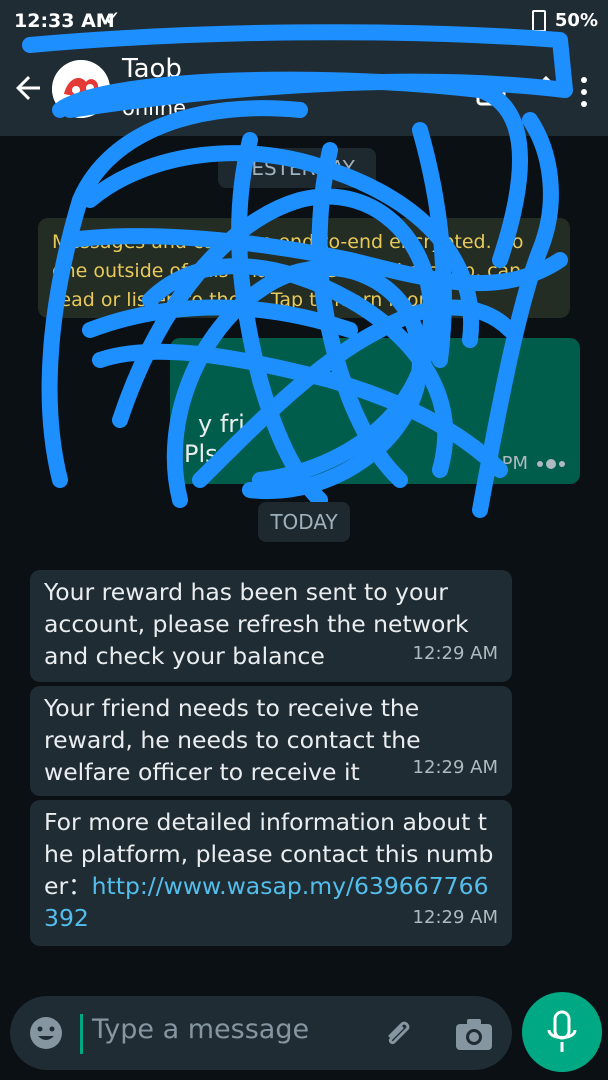  Describe the element at coordinates (297, 168) in the screenshot. I see `date-chip-yesterday: YESTERDAY` at that location.